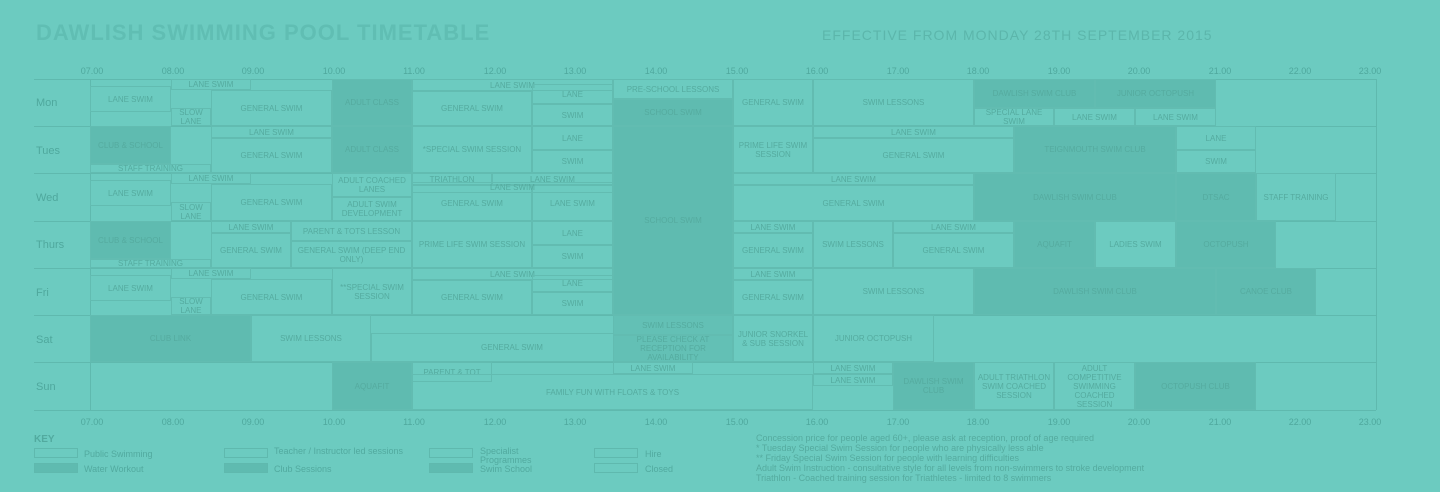 The width and height of the screenshot is (1440, 492). What do you see at coordinates (303, 469) in the screenshot?
I see `key-label: Club Sessions` at bounding box center [303, 469].